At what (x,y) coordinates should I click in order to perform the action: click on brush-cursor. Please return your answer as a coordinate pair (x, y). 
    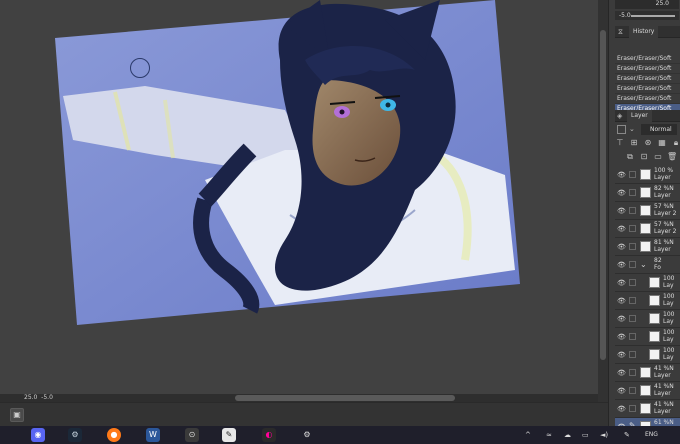
    Looking at the image, I should click on (140, 68).